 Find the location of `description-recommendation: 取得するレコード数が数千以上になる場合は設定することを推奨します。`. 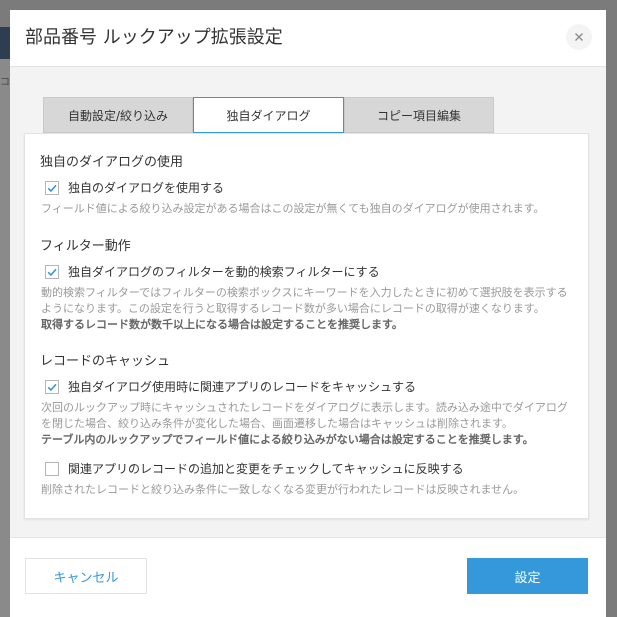

description-recommendation: 取得するレコード数が数千以上になる場合は設定することを推奨します。 is located at coordinates (222, 324).